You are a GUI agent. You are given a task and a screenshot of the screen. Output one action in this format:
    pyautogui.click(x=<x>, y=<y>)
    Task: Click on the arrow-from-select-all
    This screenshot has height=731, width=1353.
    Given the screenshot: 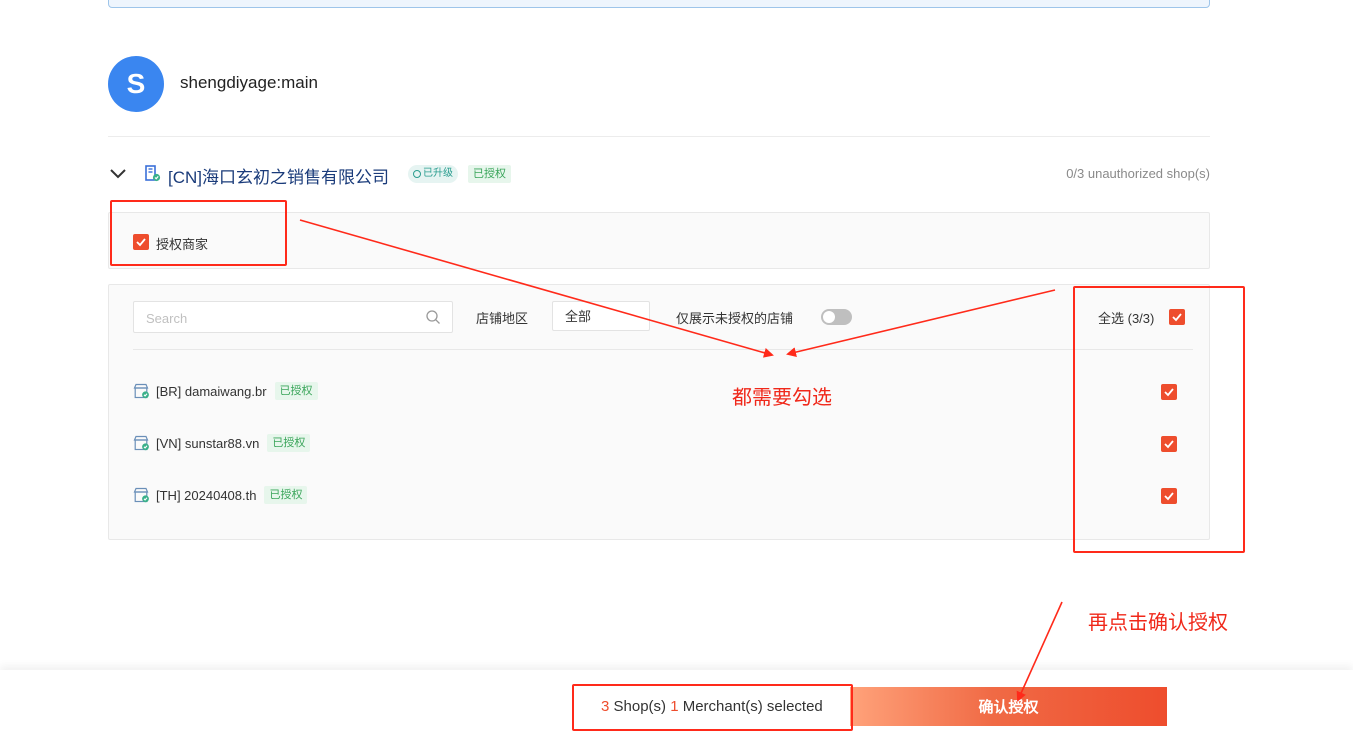 What is the action you would take?
    pyautogui.click(x=921, y=323)
    